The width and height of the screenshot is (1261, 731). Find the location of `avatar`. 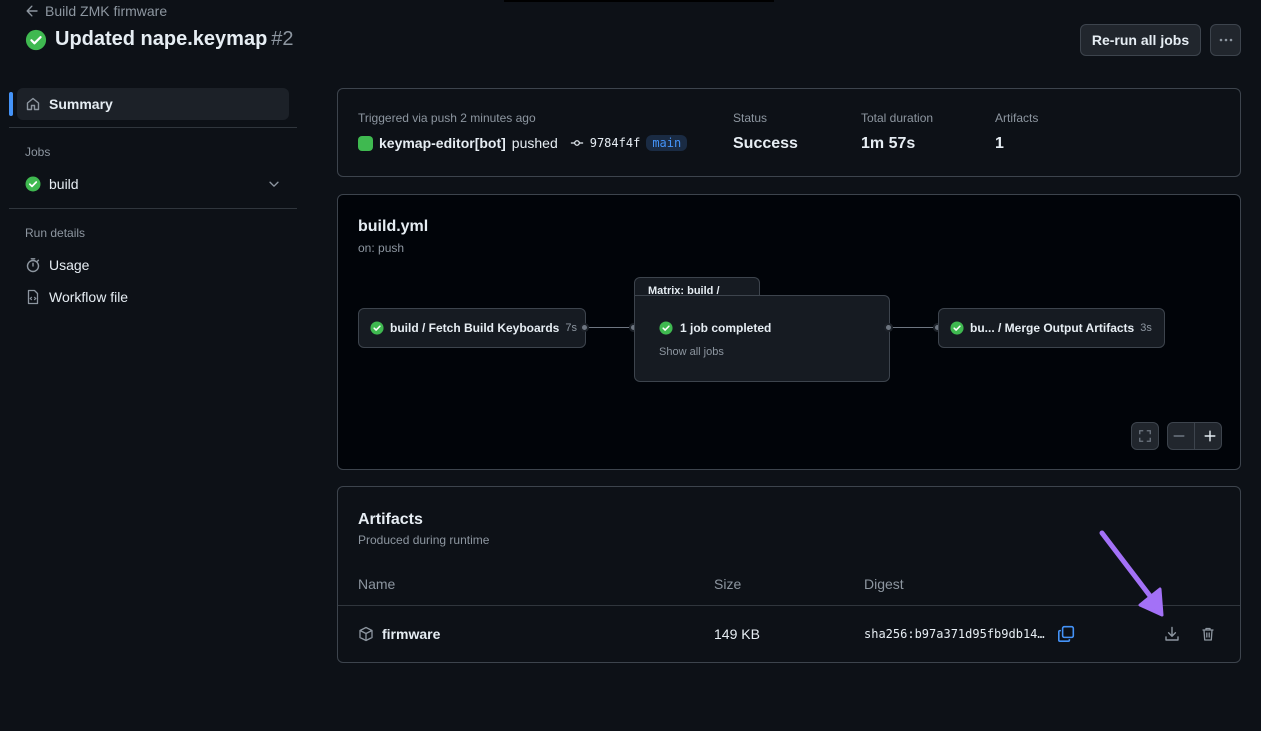

avatar is located at coordinates (365, 143).